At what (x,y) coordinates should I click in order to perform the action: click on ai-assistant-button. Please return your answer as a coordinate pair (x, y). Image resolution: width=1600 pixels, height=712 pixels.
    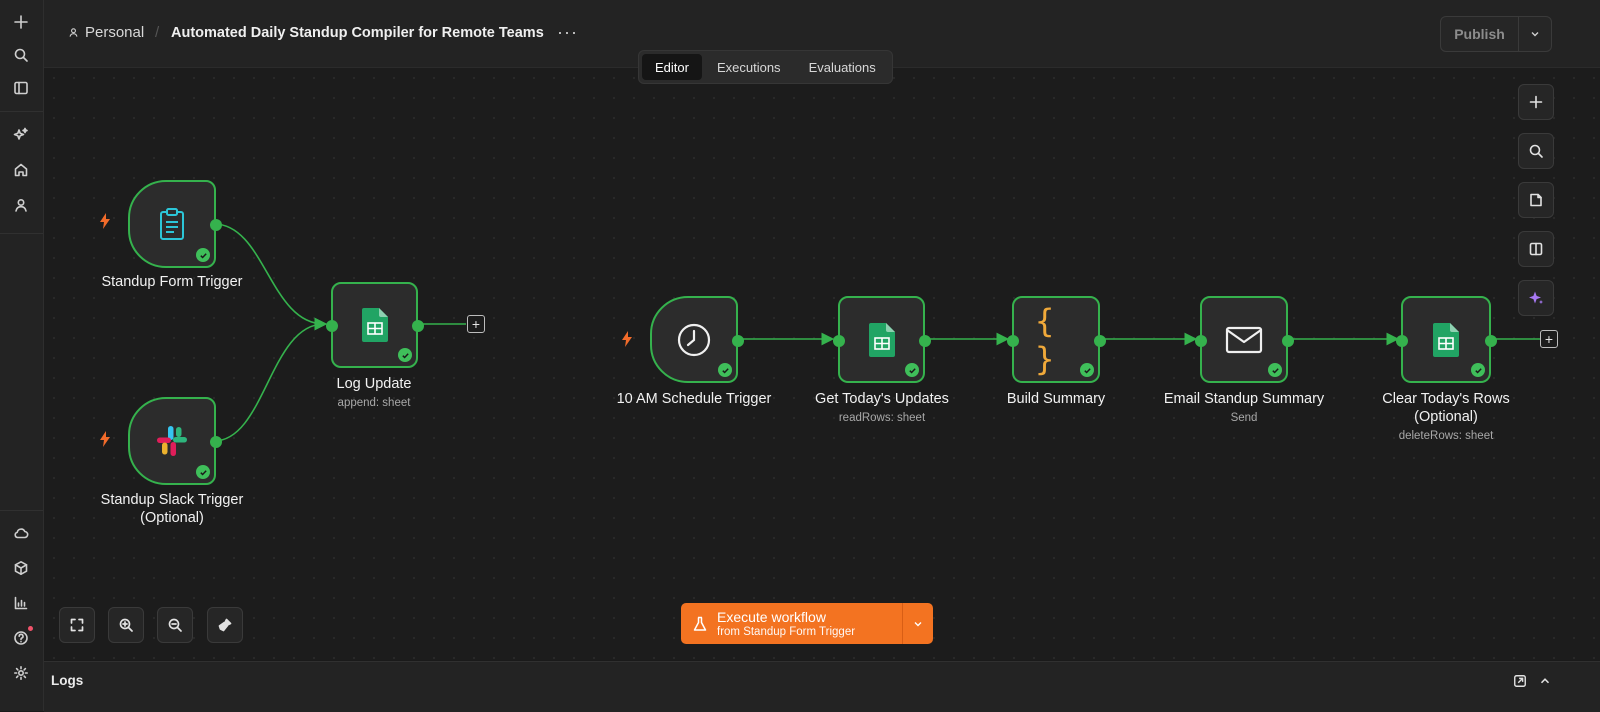
    Looking at the image, I should click on (1536, 298).